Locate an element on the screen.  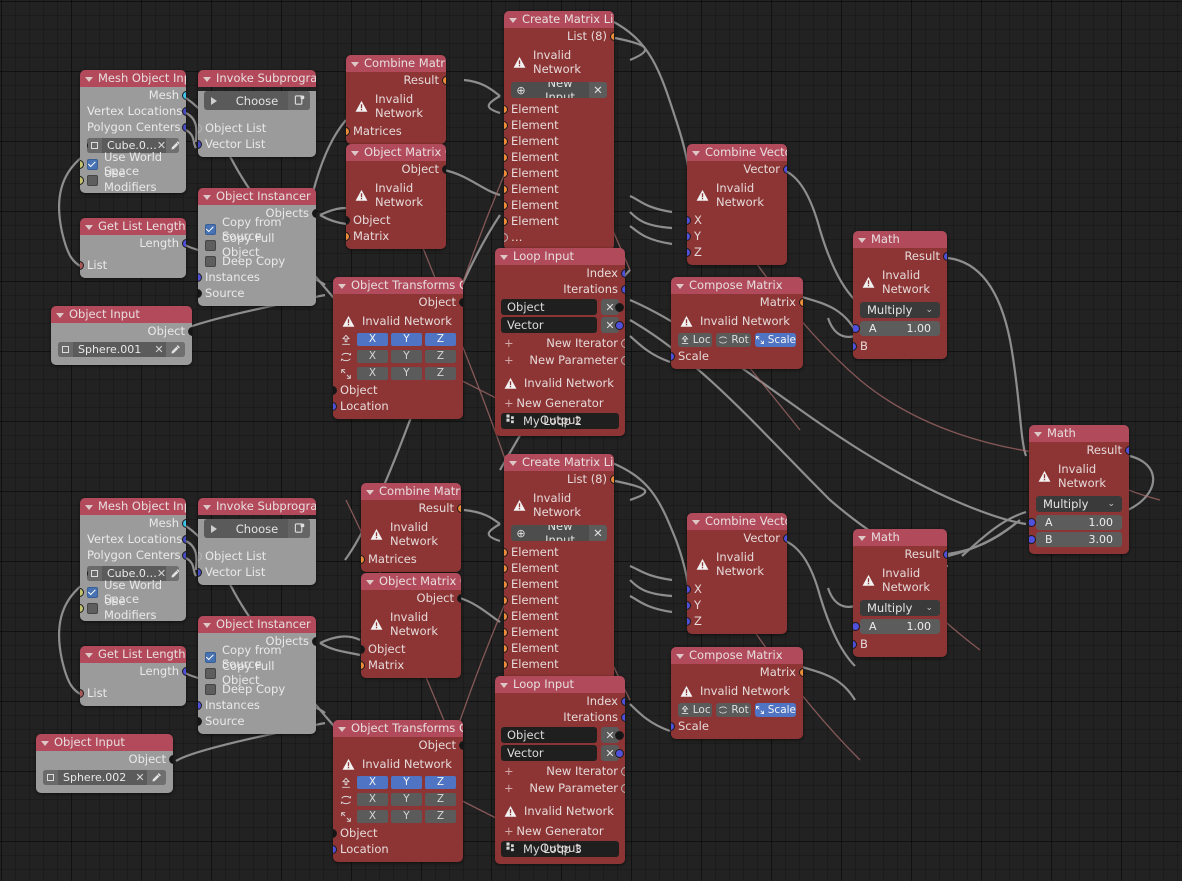
socket-object-list is located at coordinates (200, 556).